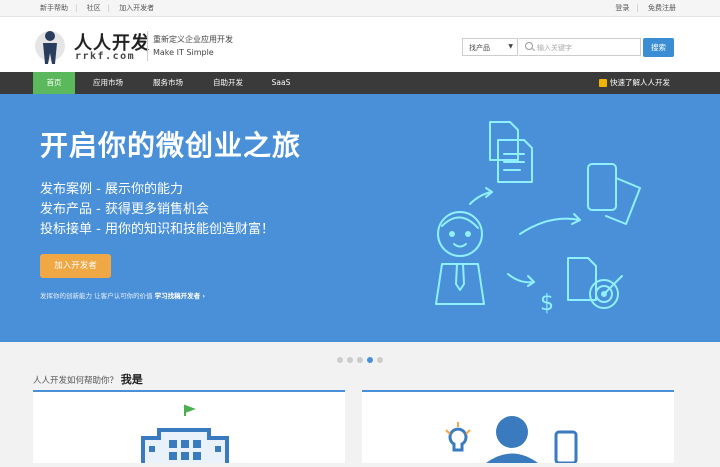 This screenshot has height=467, width=720. Describe the element at coordinates (183, 52) in the screenshot. I see `slogan-en: Make IT Simple` at that location.